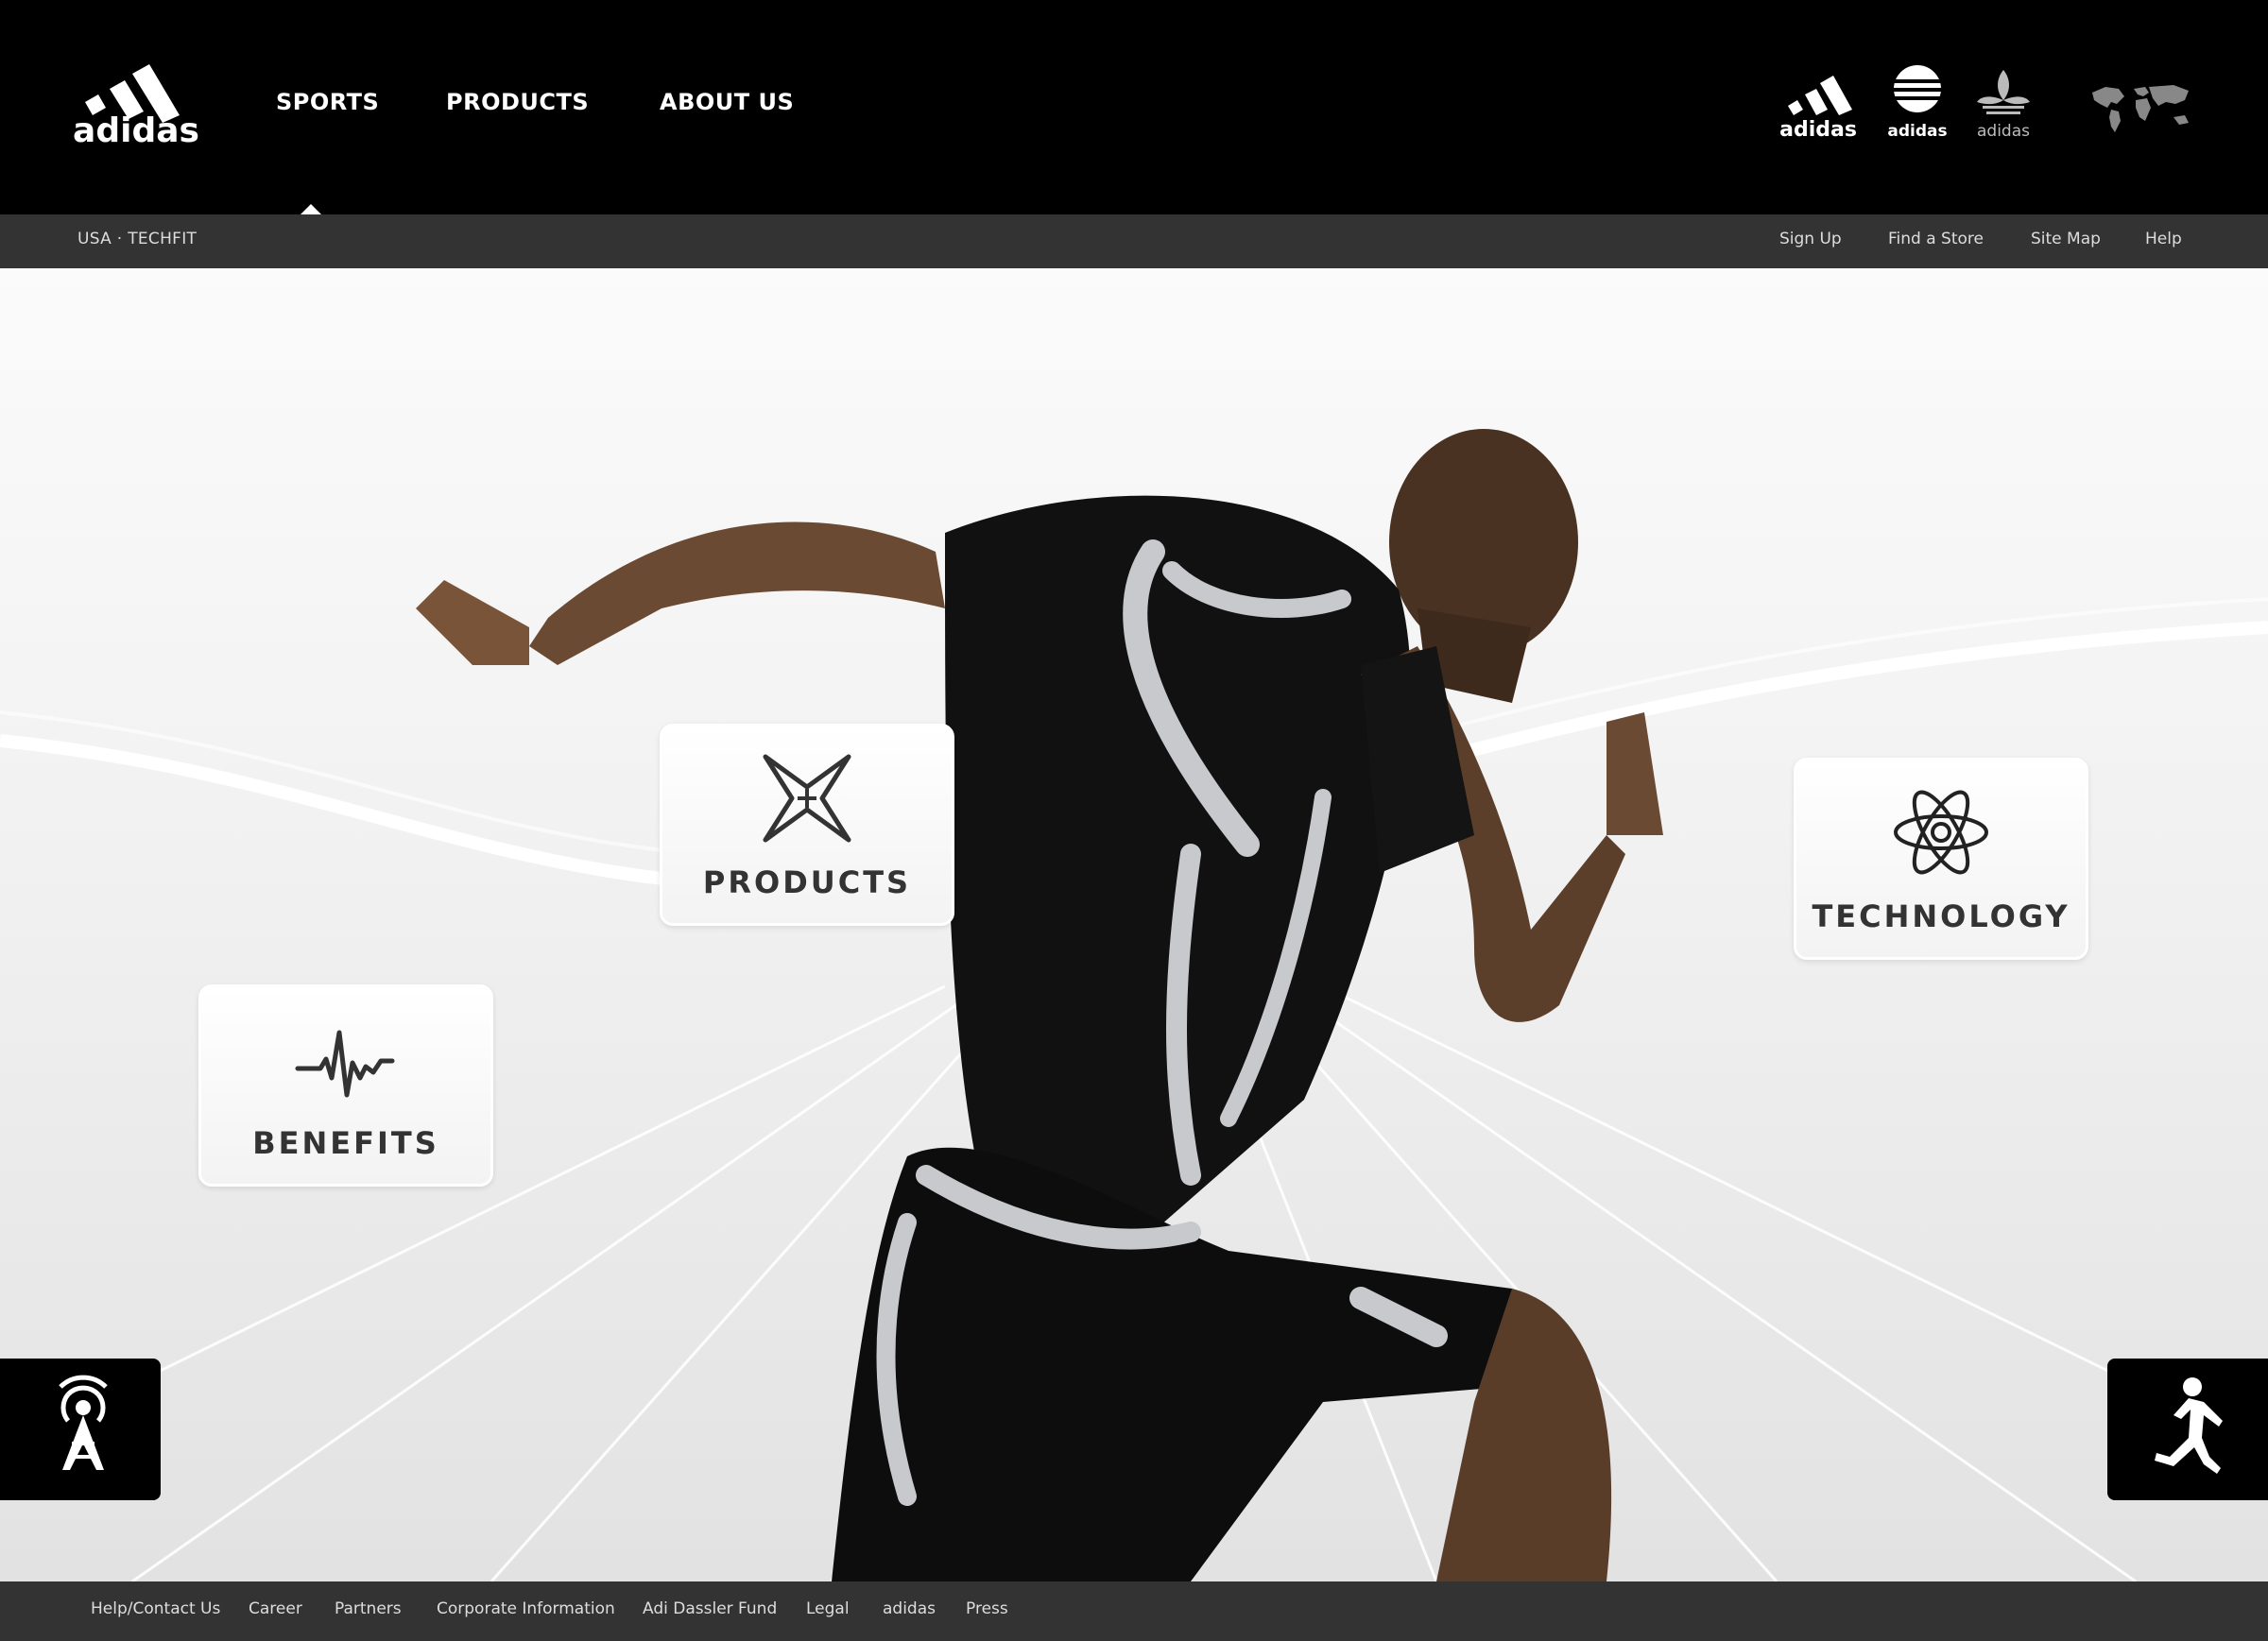 The height and width of the screenshot is (1641, 2268). I want to click on adidas-performance-logo: adidas, so click(1819, 98).